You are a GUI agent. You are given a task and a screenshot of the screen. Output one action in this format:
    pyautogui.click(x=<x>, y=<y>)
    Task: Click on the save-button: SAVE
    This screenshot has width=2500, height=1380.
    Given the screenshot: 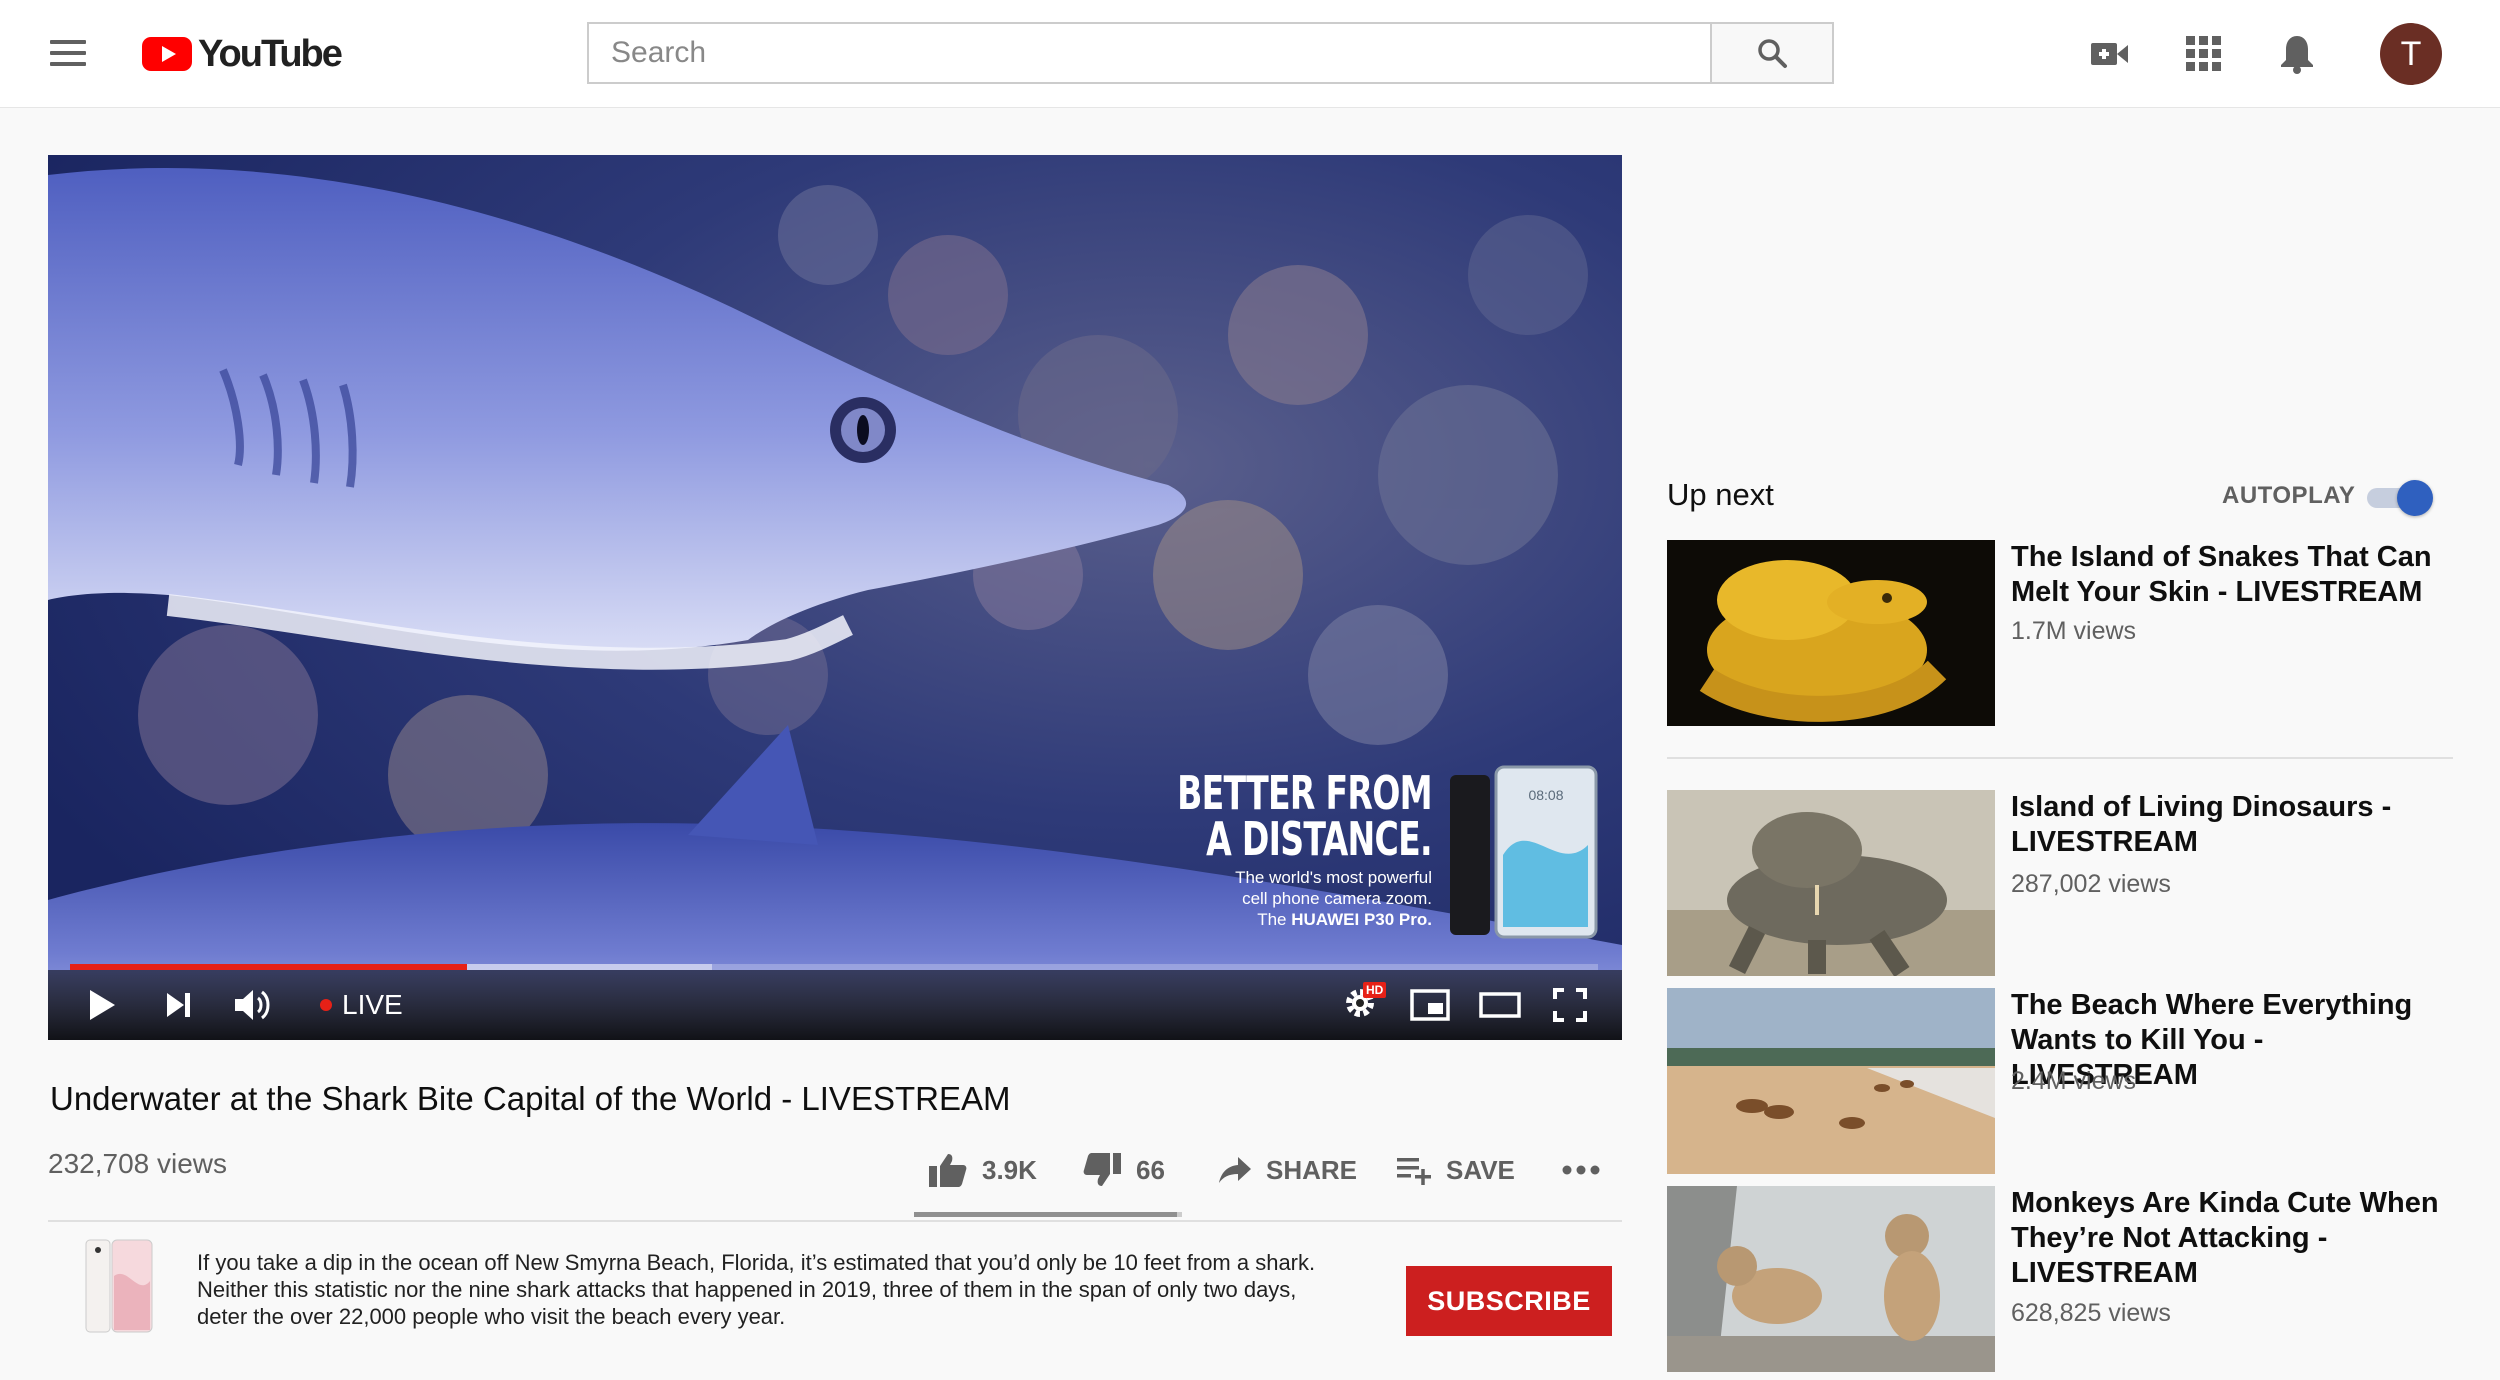 What is the action you would take?
    pyautogui.click(x=1455, y=1170)
    